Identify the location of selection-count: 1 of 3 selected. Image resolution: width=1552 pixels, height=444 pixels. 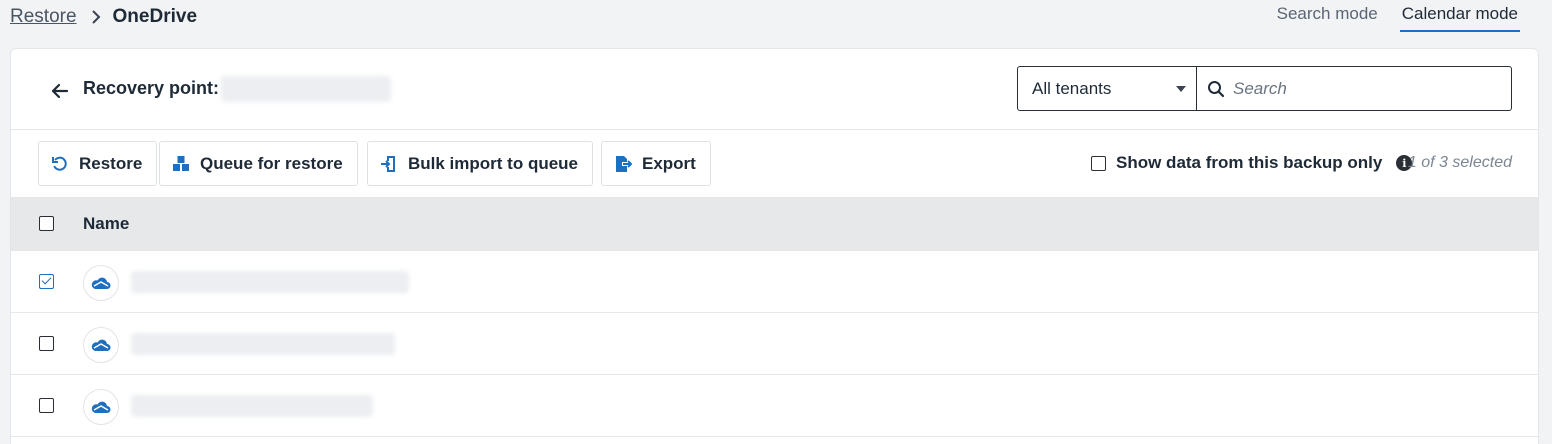
(1459, 162).